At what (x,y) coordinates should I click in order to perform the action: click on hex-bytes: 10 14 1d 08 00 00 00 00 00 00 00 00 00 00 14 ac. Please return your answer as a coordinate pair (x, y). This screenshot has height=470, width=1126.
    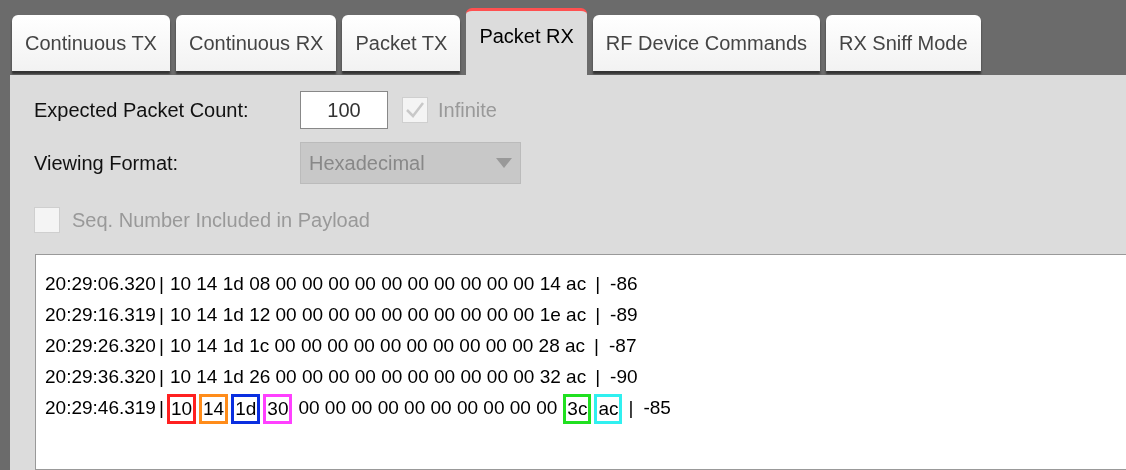
    Looking at the image, I should click on (378, 284).